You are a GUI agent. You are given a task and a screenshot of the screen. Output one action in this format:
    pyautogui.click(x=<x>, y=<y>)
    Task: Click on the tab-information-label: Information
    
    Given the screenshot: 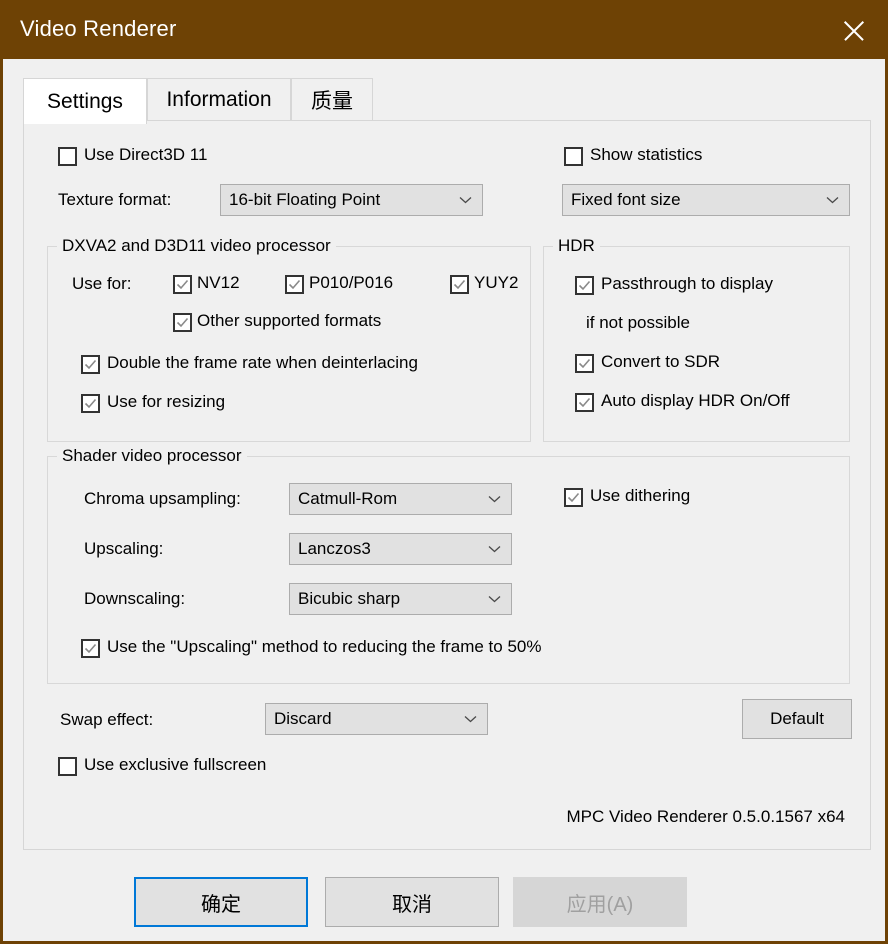 What is the action you would take?
    pyautogui.click(x=219, y=99)
    